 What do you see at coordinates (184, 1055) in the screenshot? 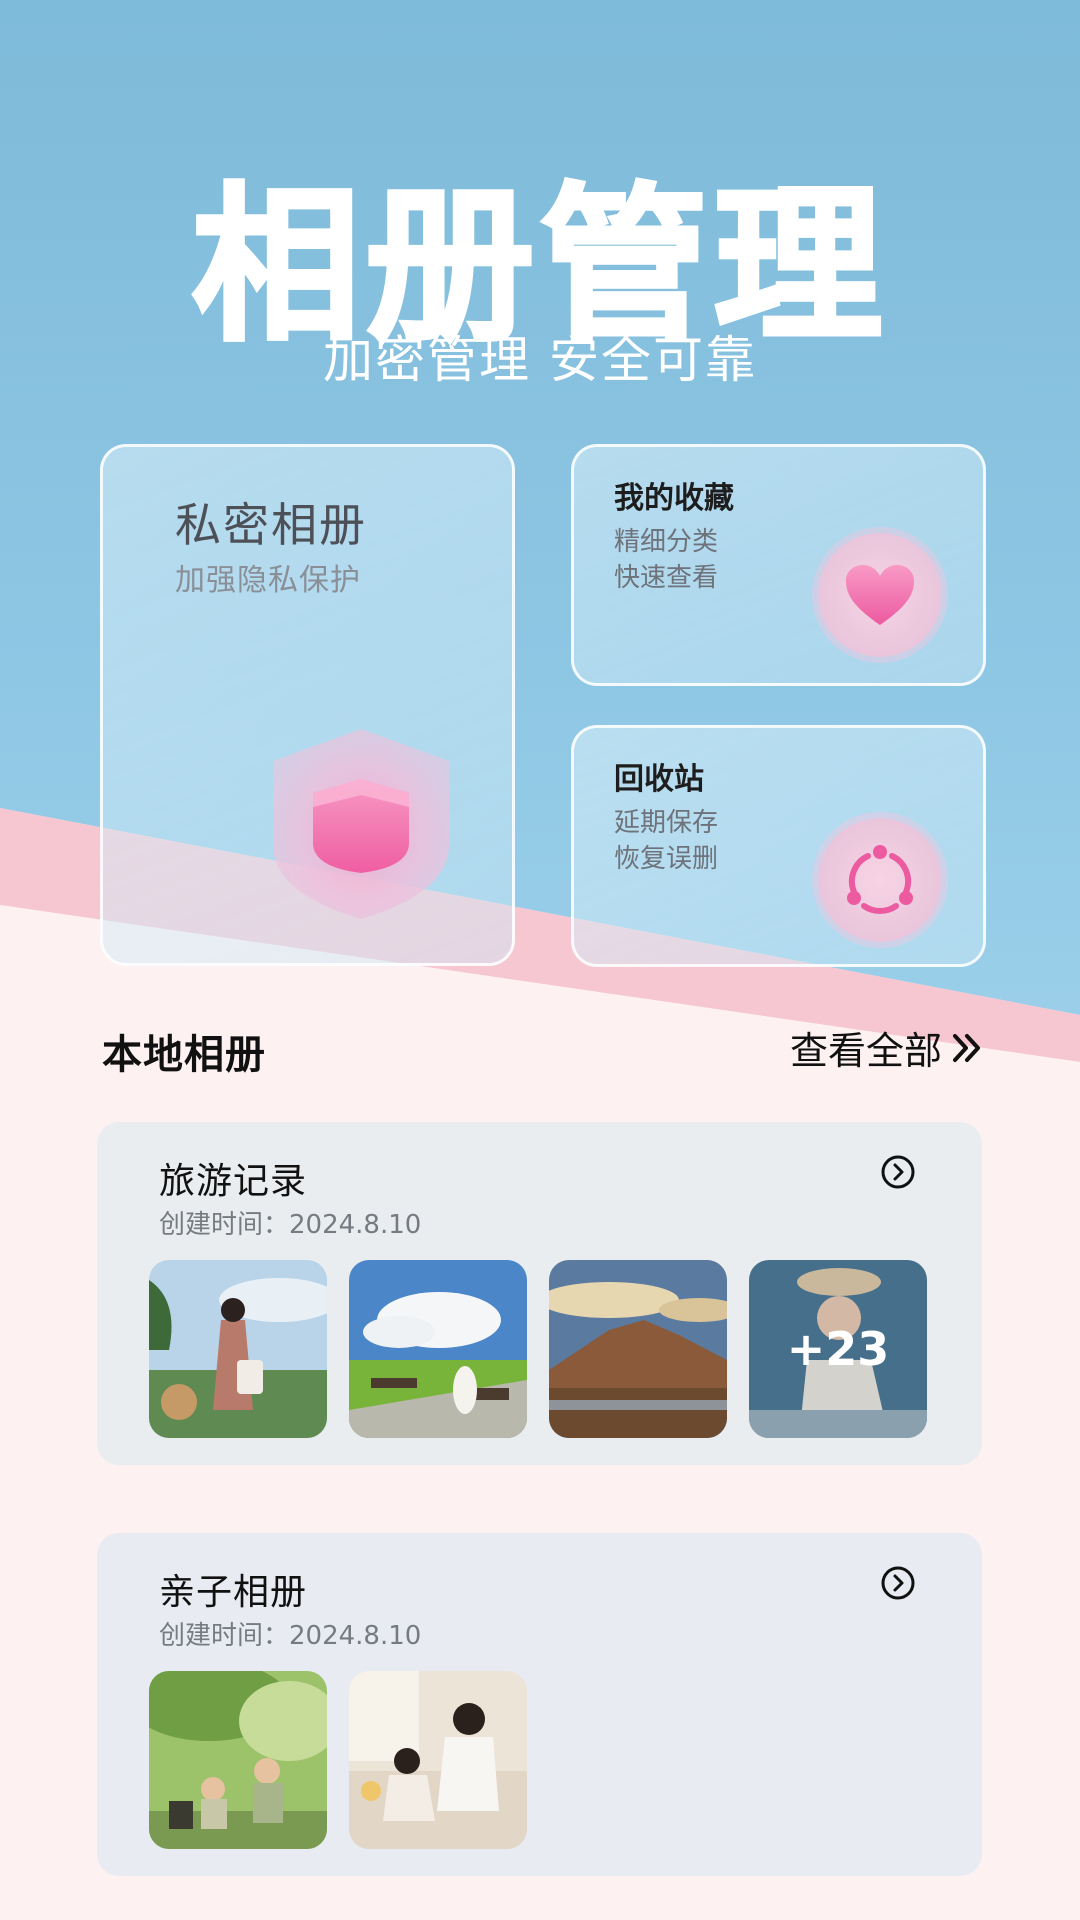
I see `section-title-local-albums: 本地相册` at bounding box center [184, 1055].